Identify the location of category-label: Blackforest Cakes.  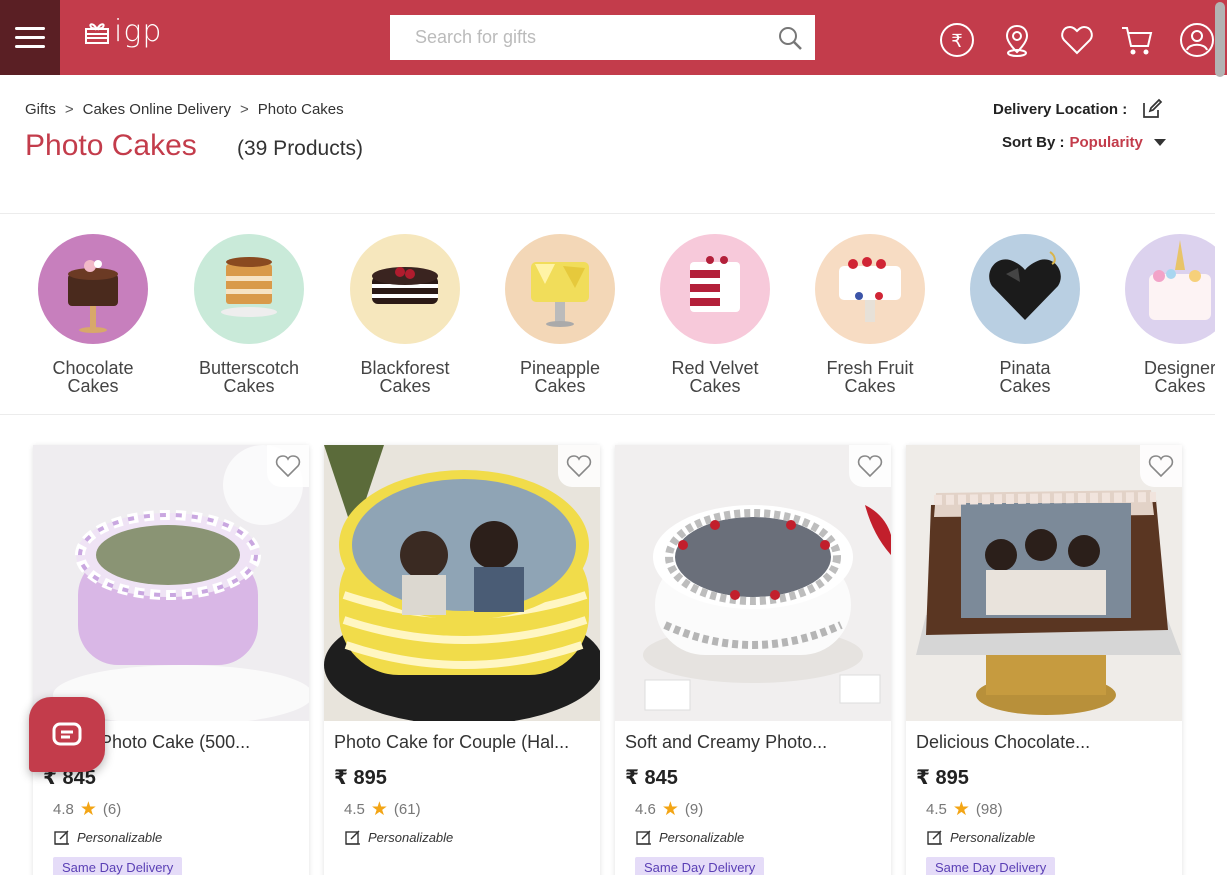
(405, 377).